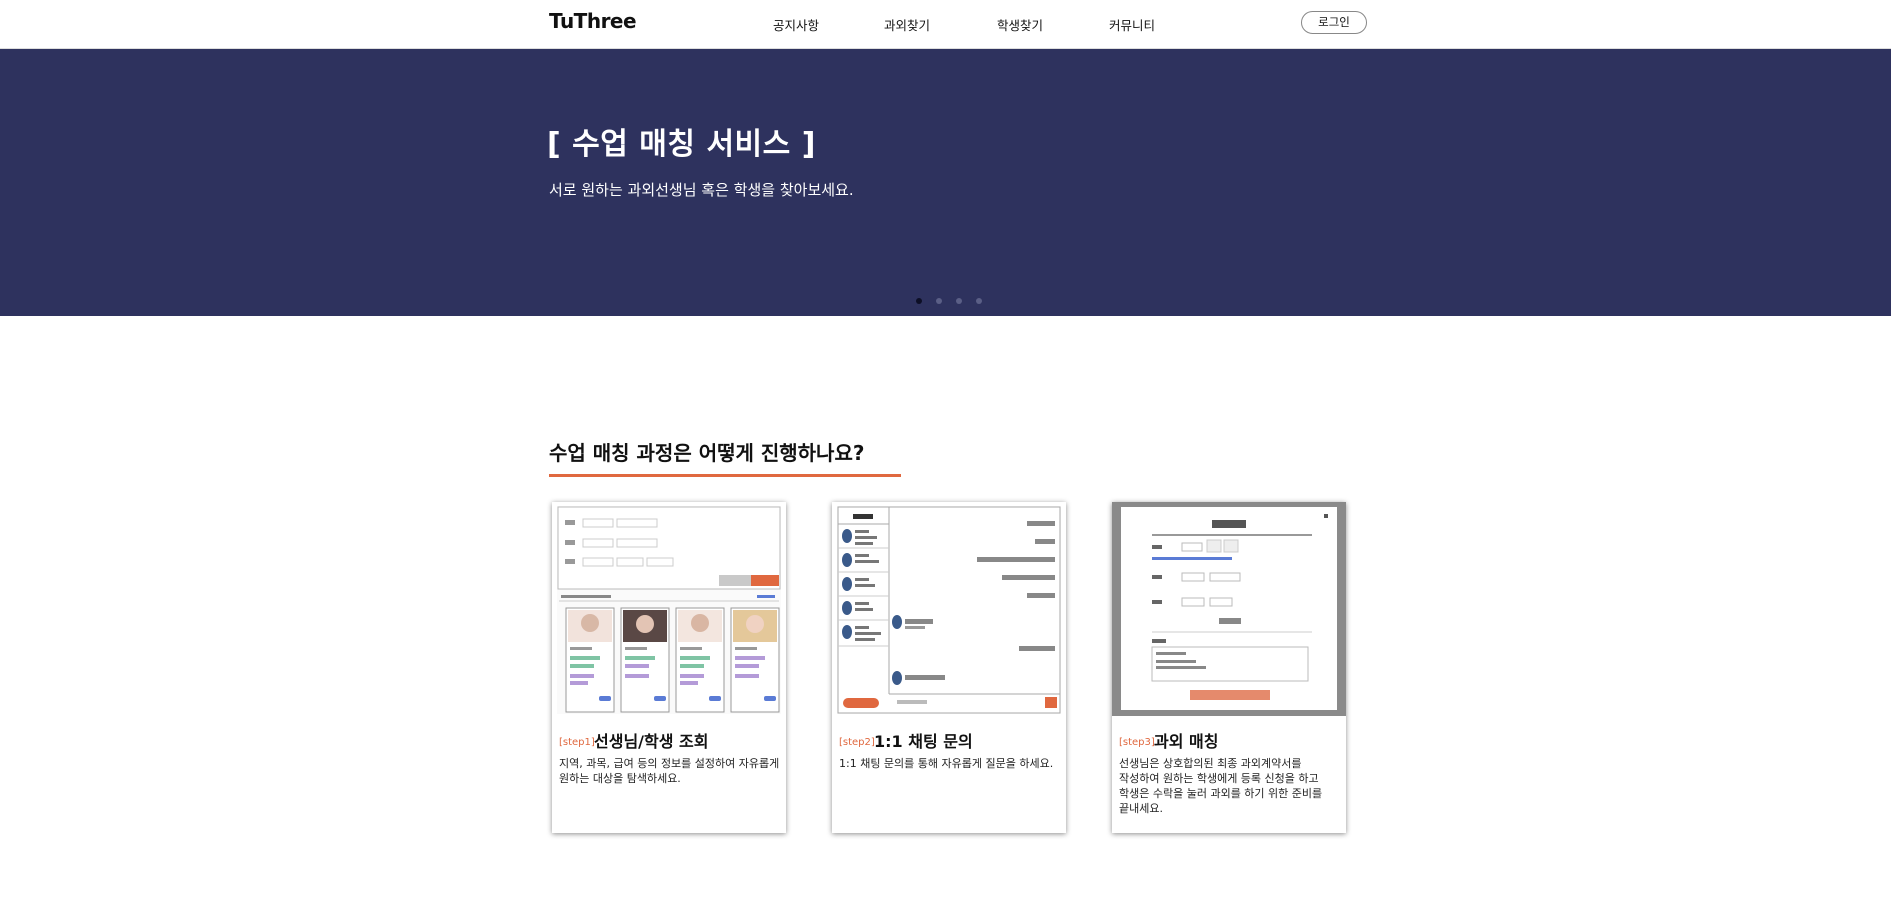 The width and height of the screenshot is (1891, 923). I want to click on step-label: [step2], so click(857, 742).